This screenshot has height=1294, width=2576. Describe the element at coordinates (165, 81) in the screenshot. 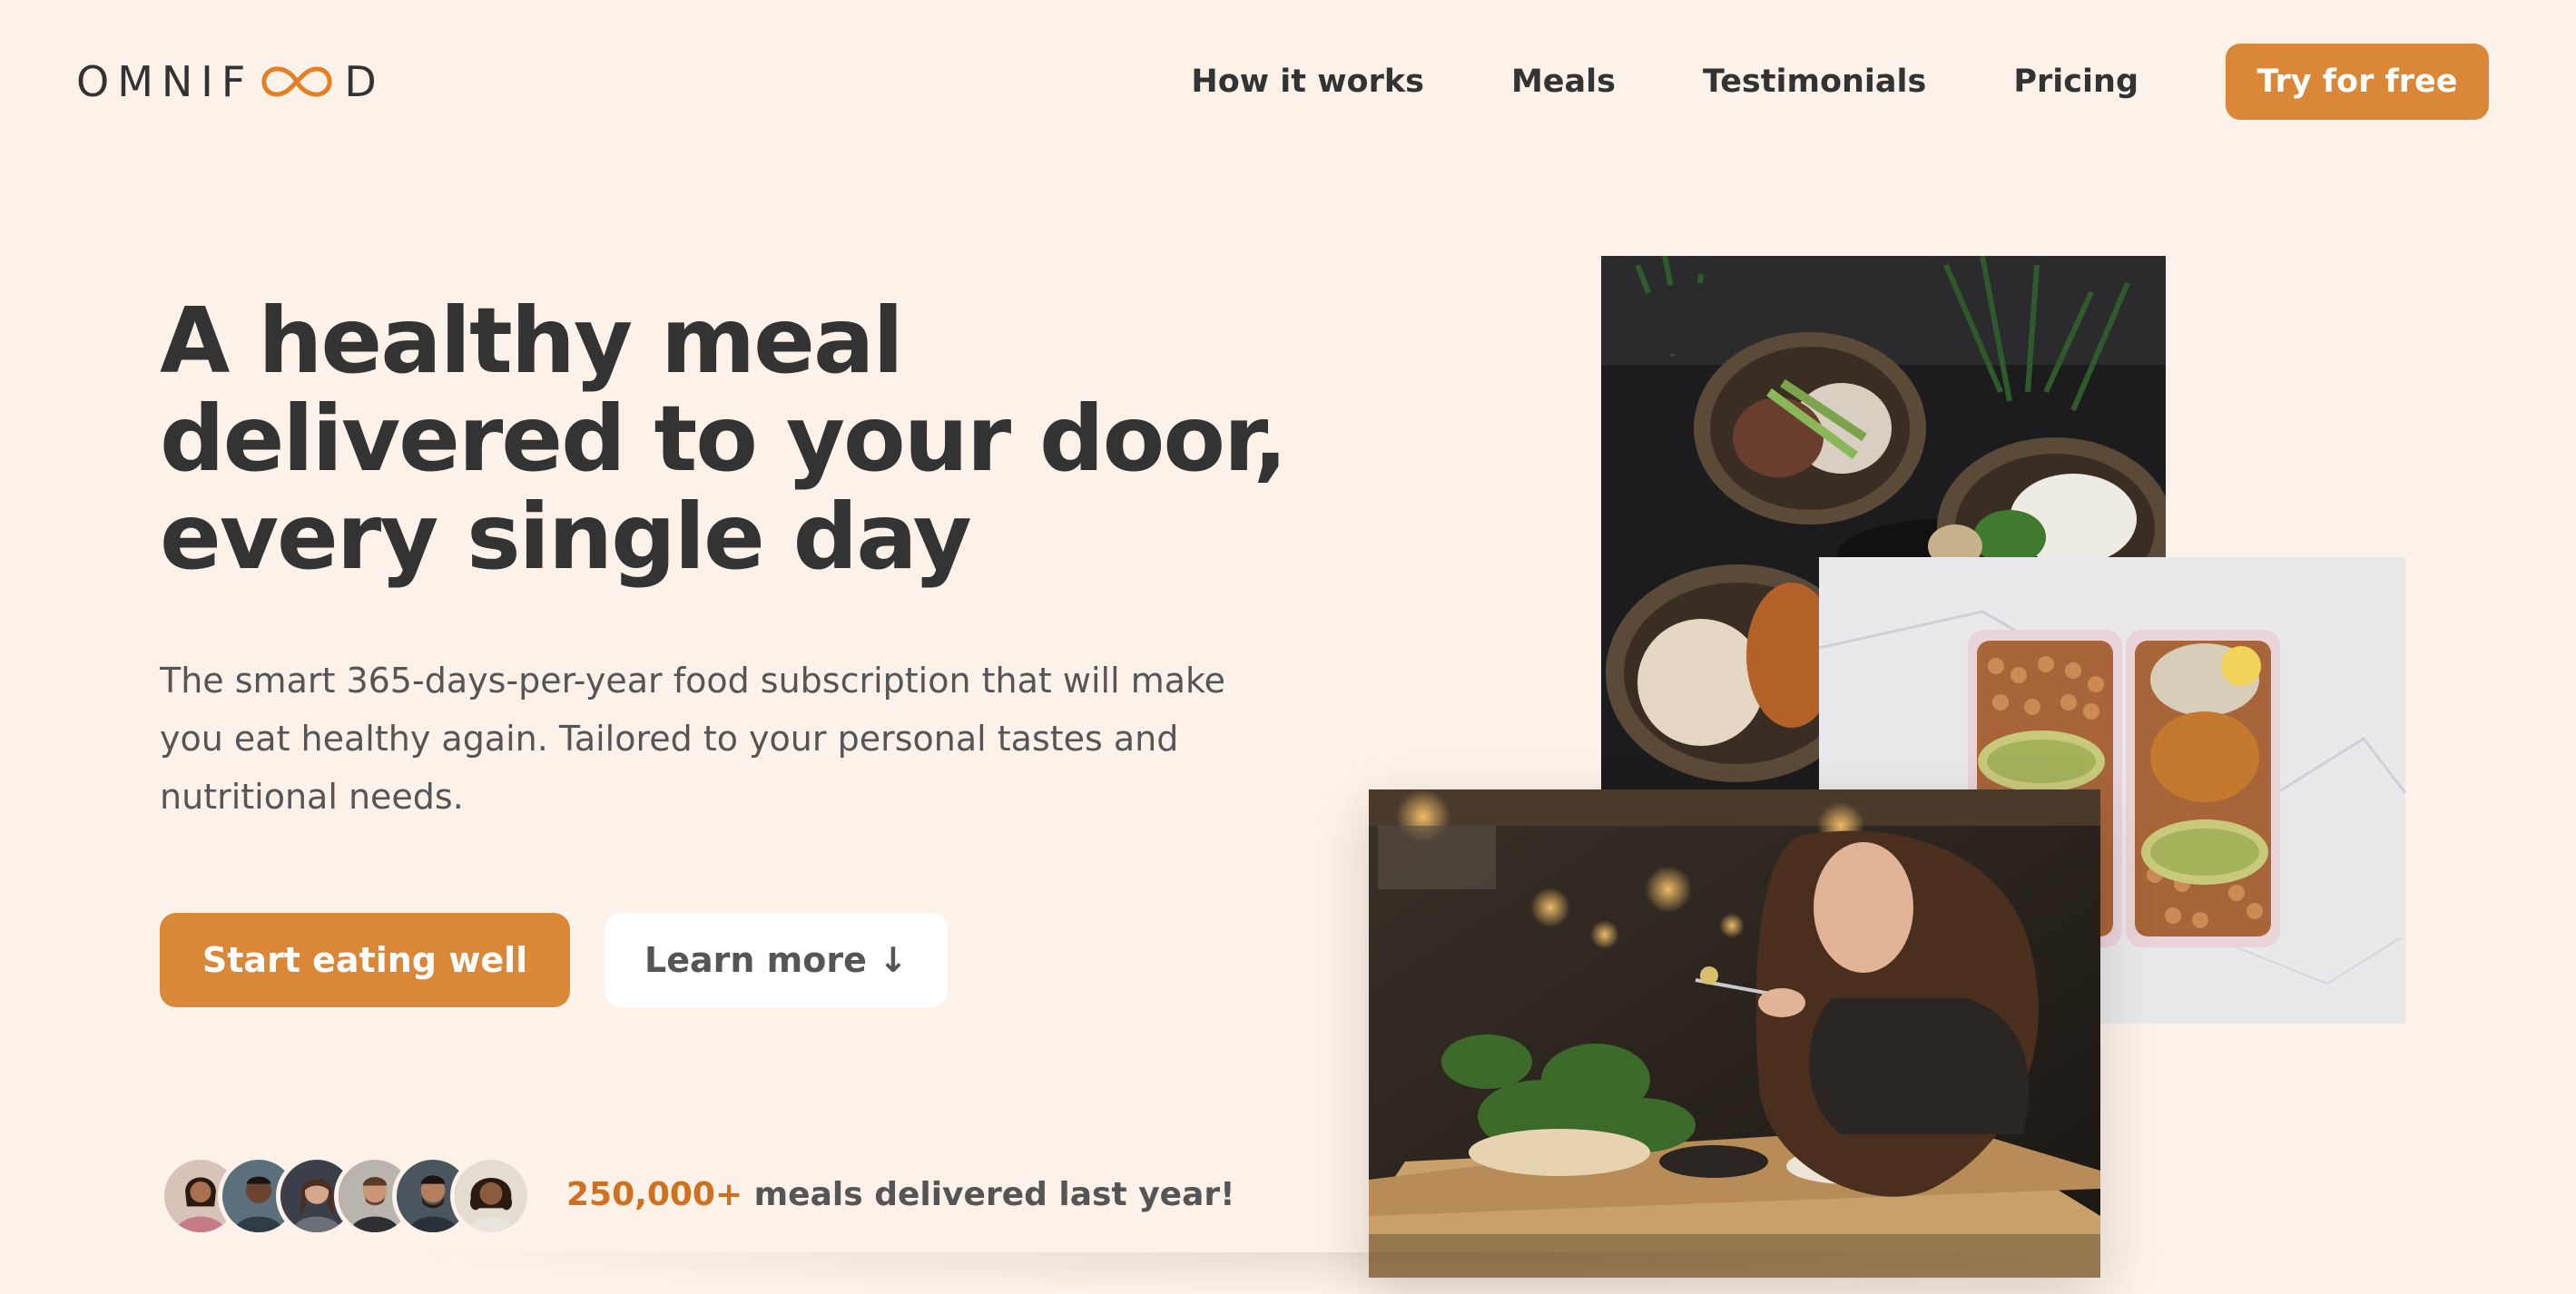

I see `logo-text-left: OMNIF` at that location.